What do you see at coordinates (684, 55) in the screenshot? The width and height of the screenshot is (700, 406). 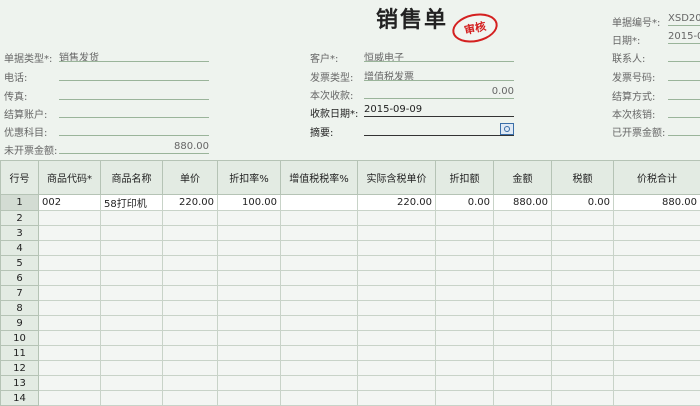 I see `contact-field` at bounding box center [684, 55].